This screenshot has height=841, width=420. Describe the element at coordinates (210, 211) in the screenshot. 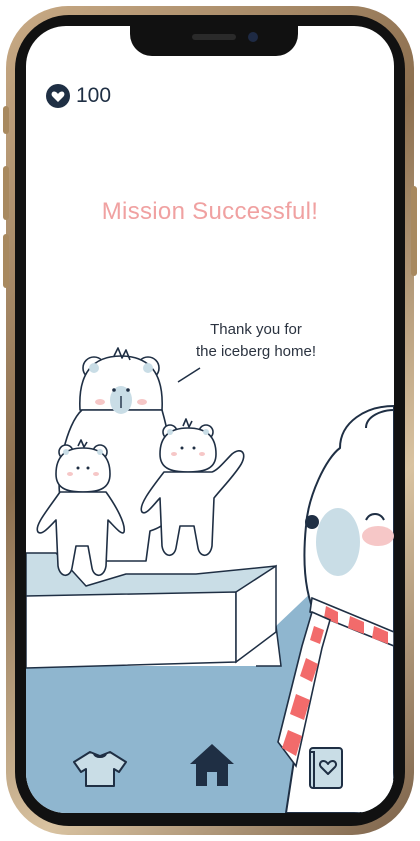

I see `page-title: Mission Successful!` at that location.